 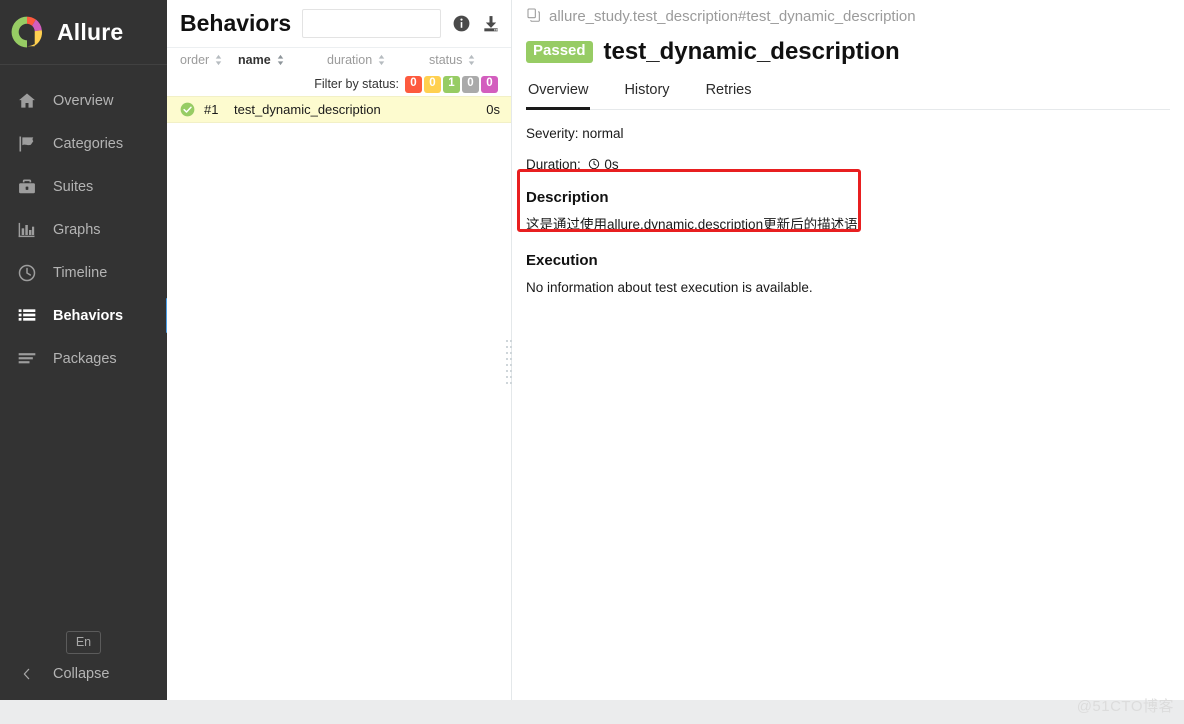 I want to click on column-name: name, so click(x=282, y=60).